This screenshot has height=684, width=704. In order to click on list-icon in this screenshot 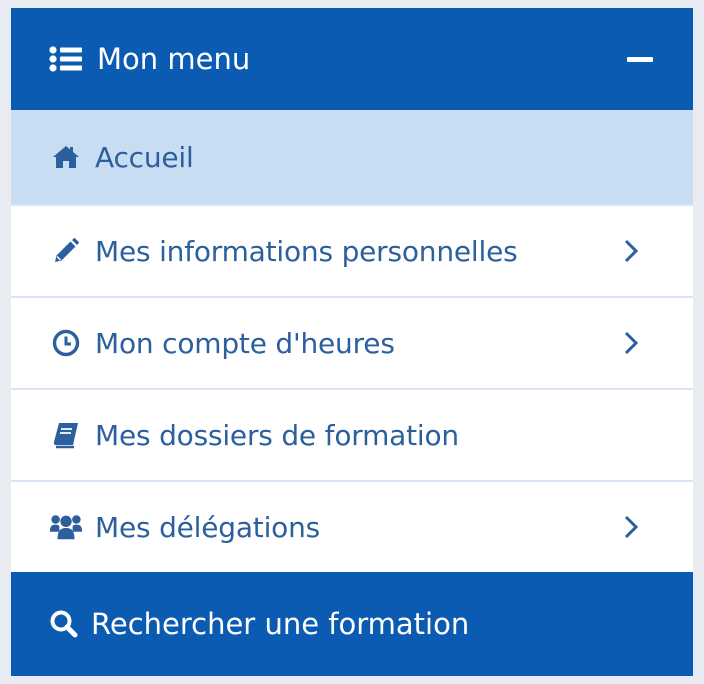, I will do `click(66, 59)`.